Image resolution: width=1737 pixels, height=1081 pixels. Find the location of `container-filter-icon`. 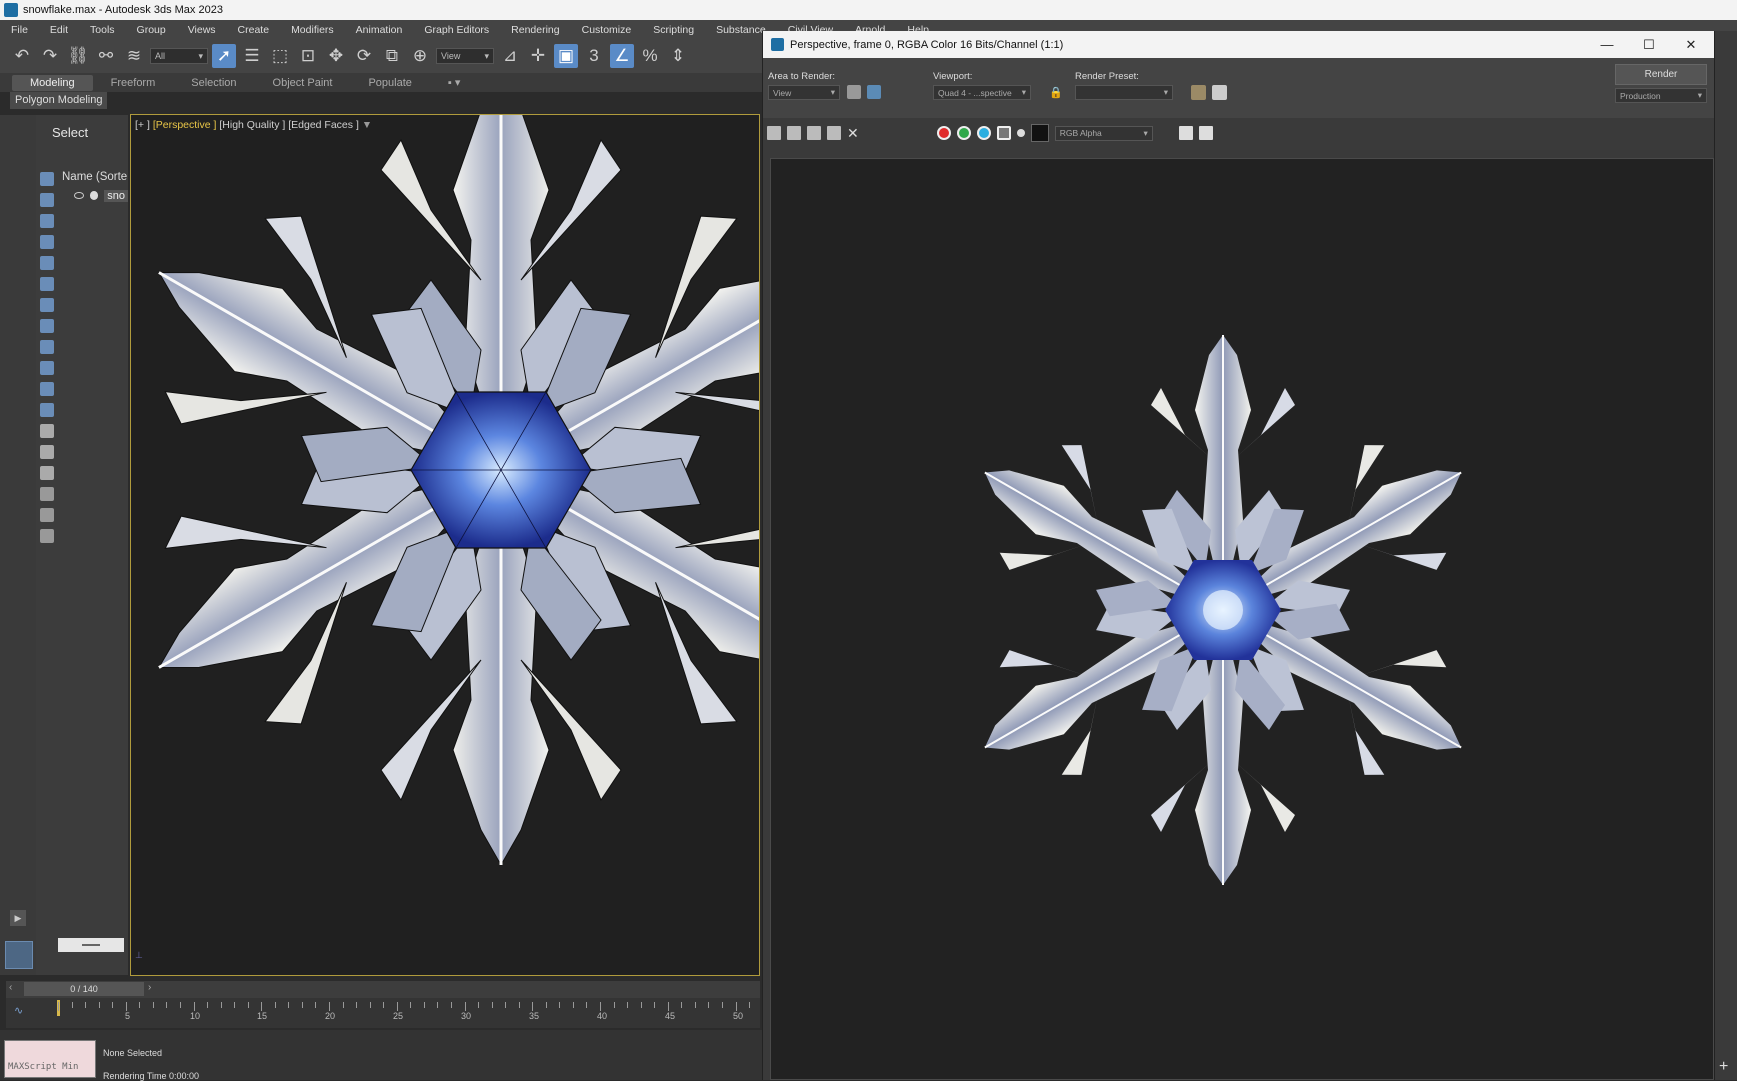

container-filter-icon is located at coordinates (47, 368).